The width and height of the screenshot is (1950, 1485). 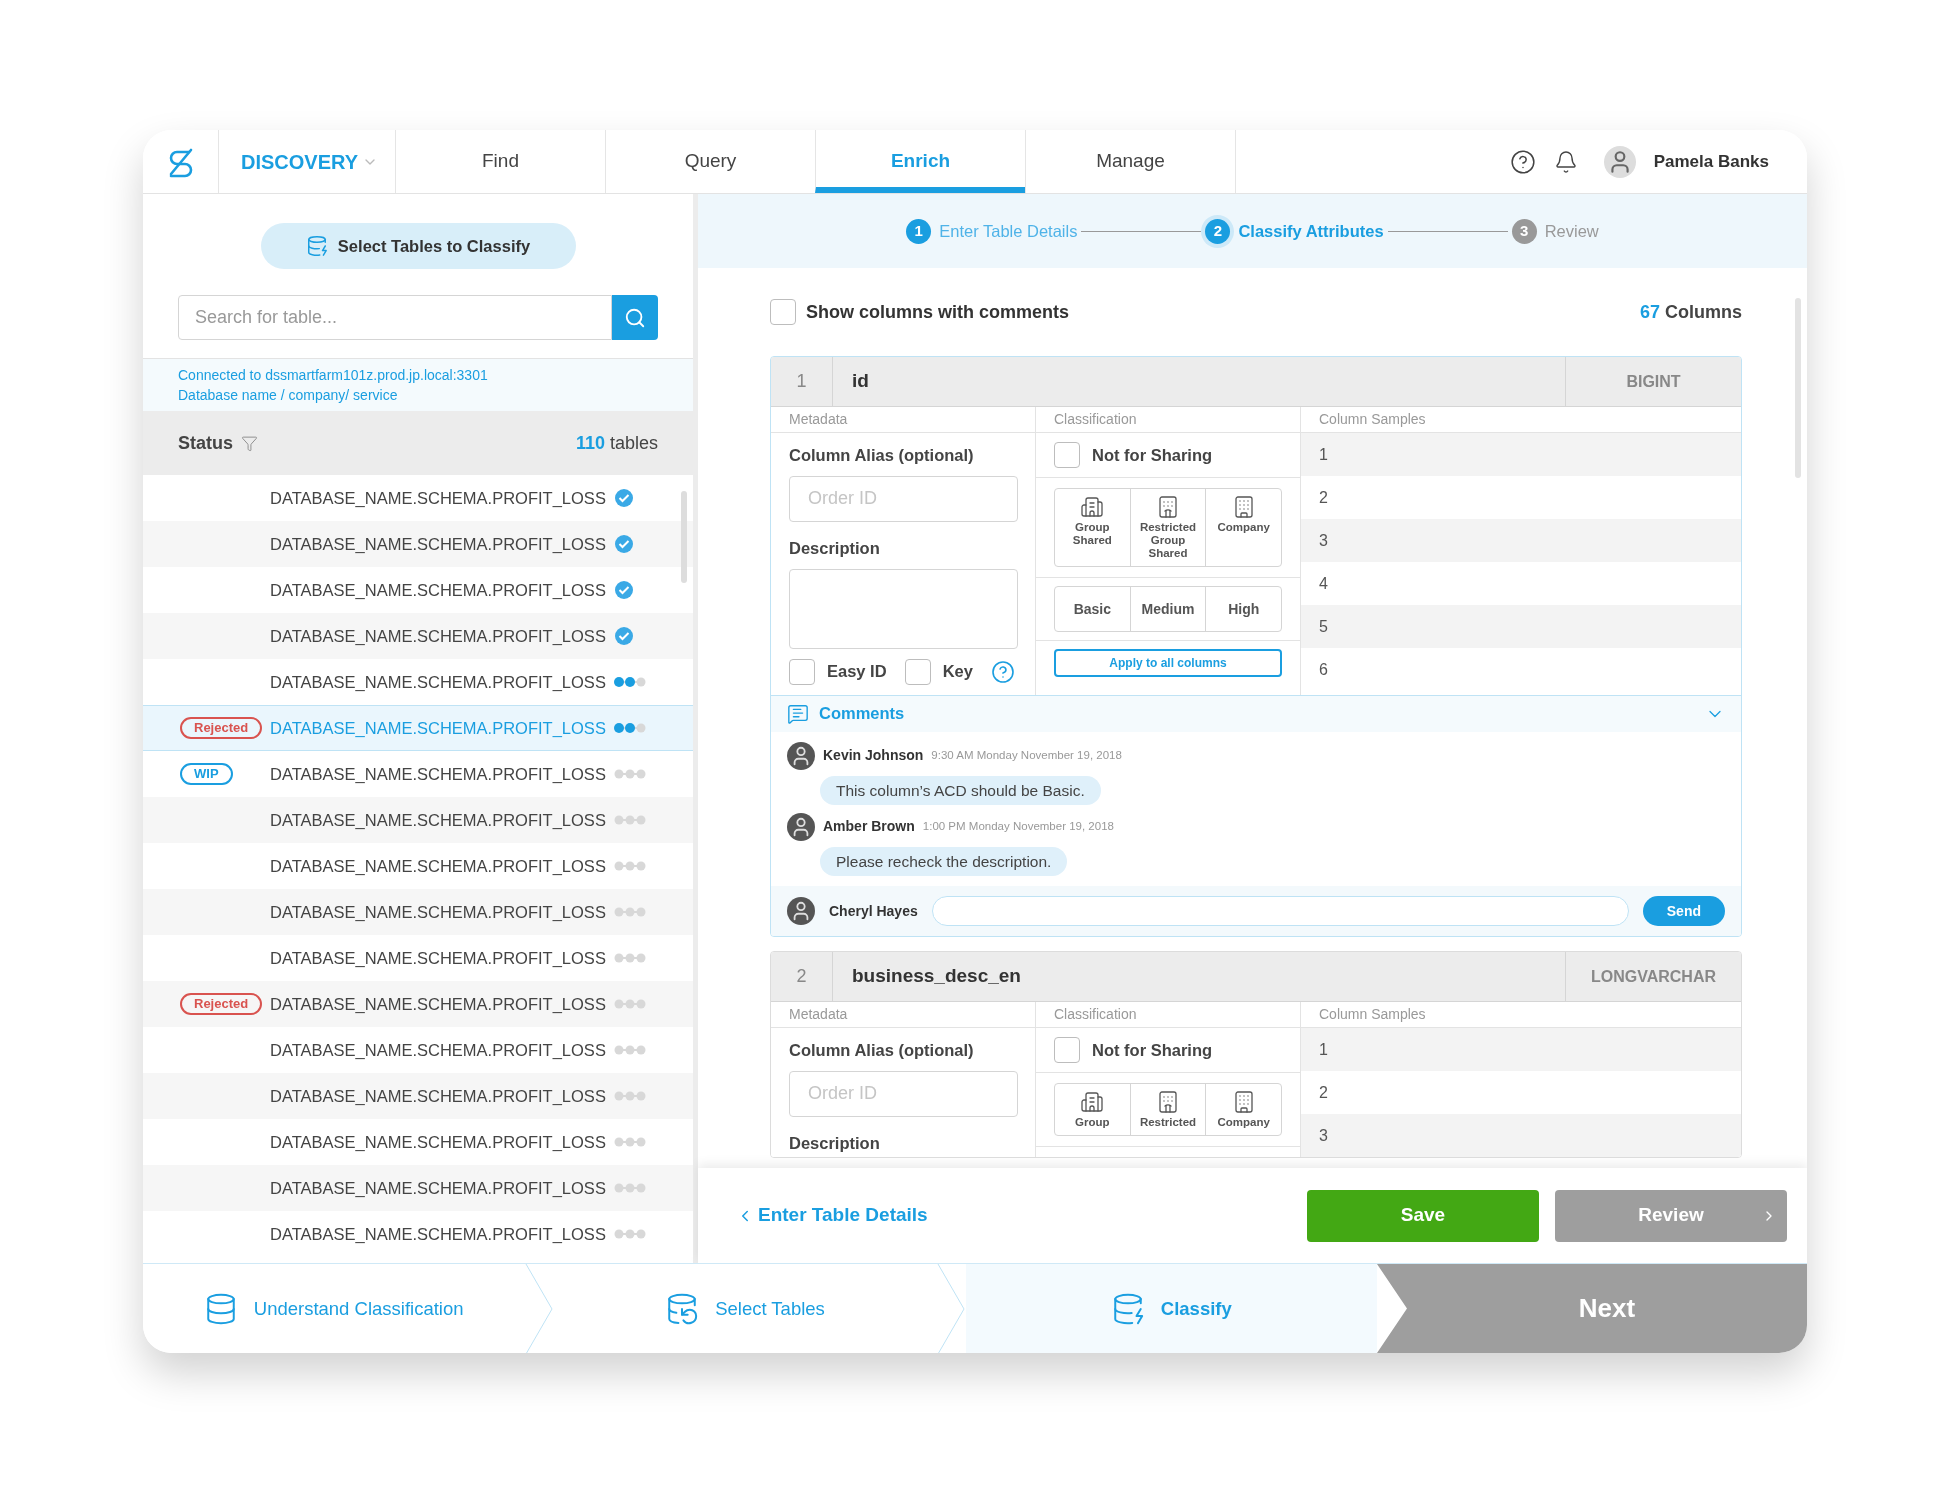 I want to click on nav-tab: Query, so click(x=710, y=161).